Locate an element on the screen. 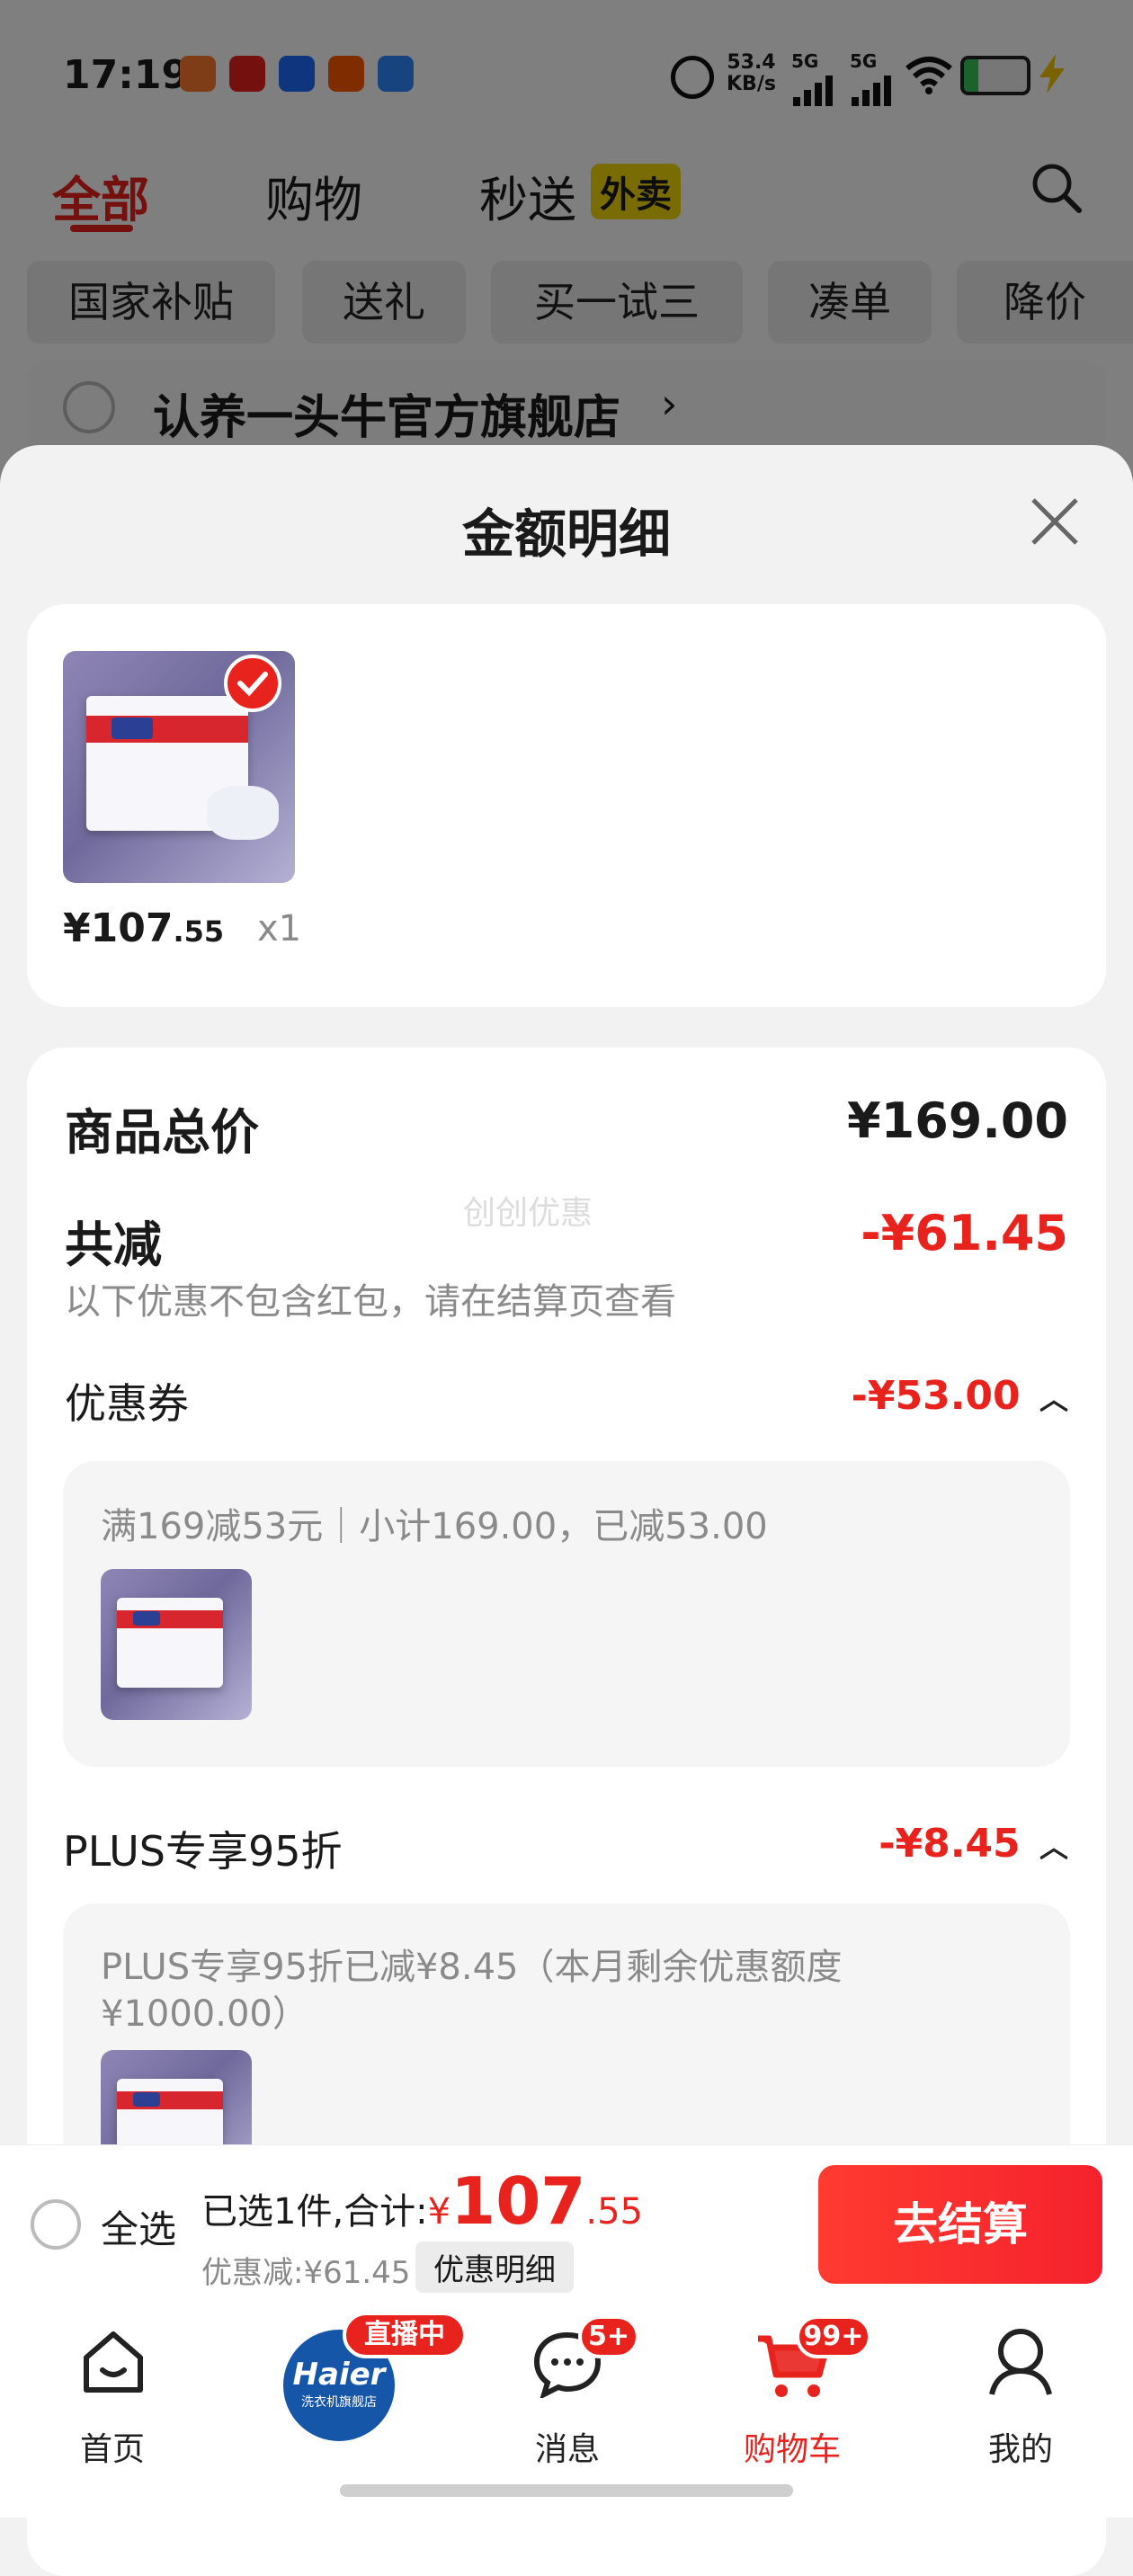 This screenshot has width=1133, height=2576. home-icon is located at coordinates (113, 2362).